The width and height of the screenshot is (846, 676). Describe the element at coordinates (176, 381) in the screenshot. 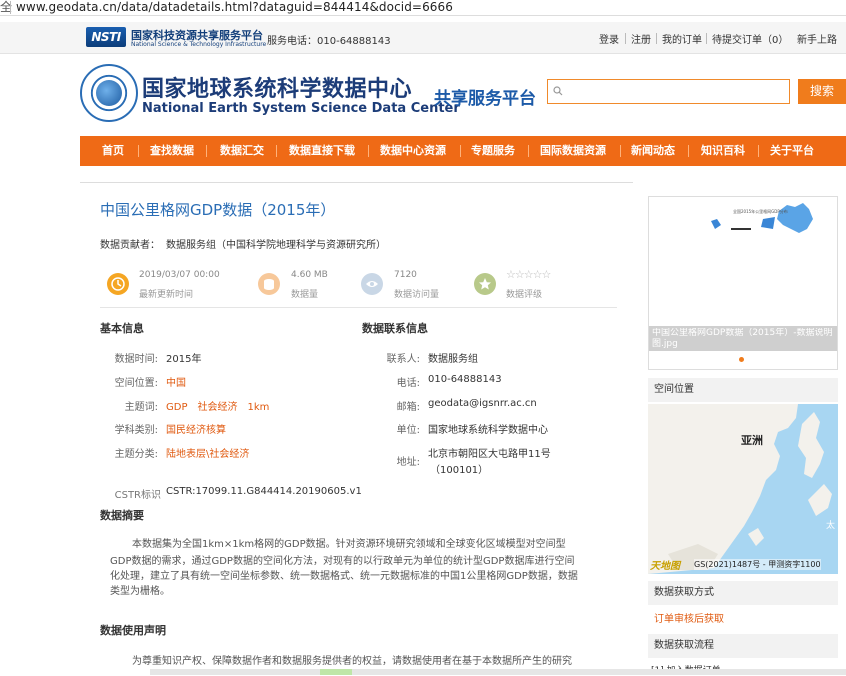

I see `spatial-location-value: 中国` at that location.